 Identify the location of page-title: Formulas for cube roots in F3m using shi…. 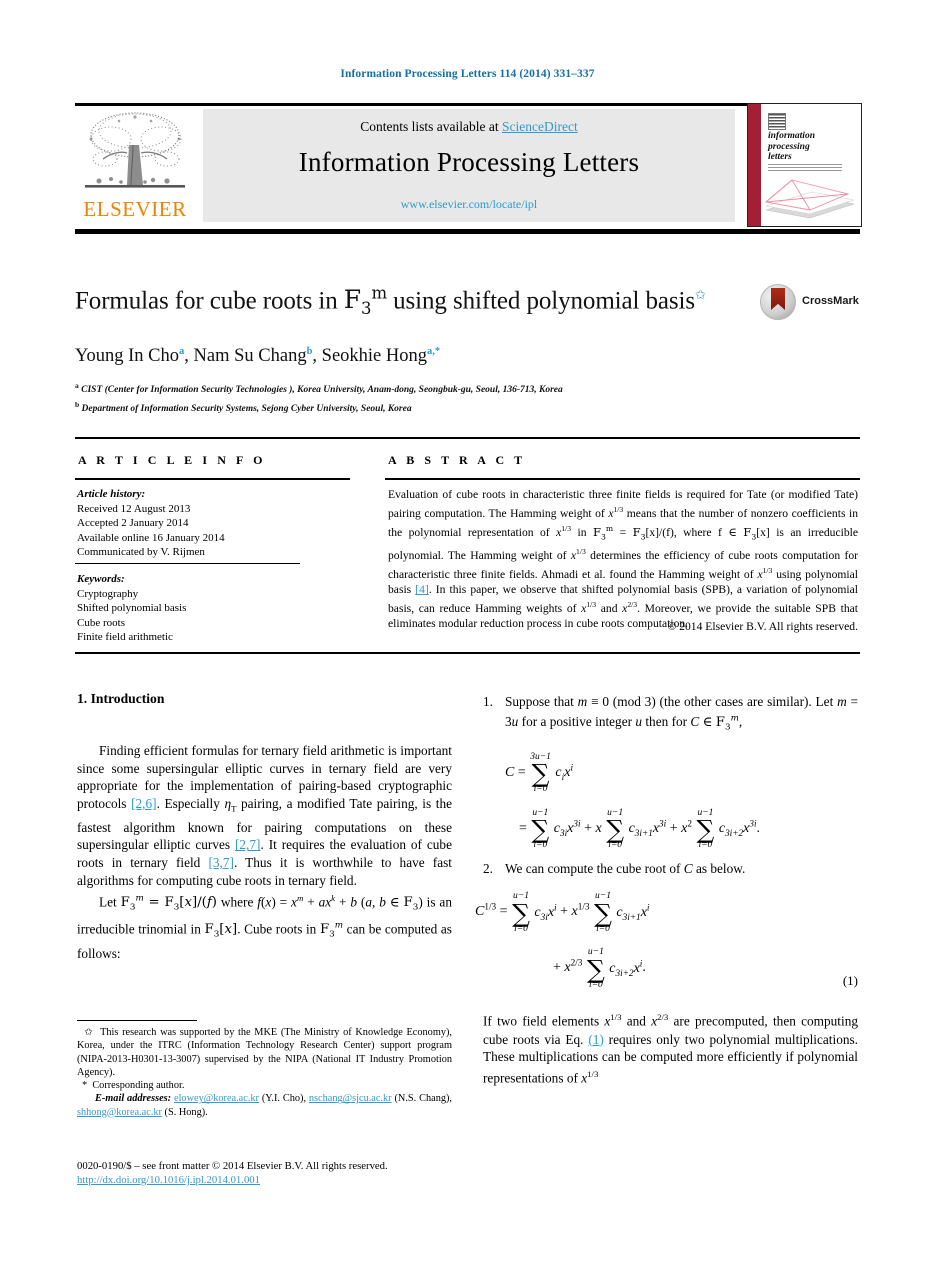
(395, 301).